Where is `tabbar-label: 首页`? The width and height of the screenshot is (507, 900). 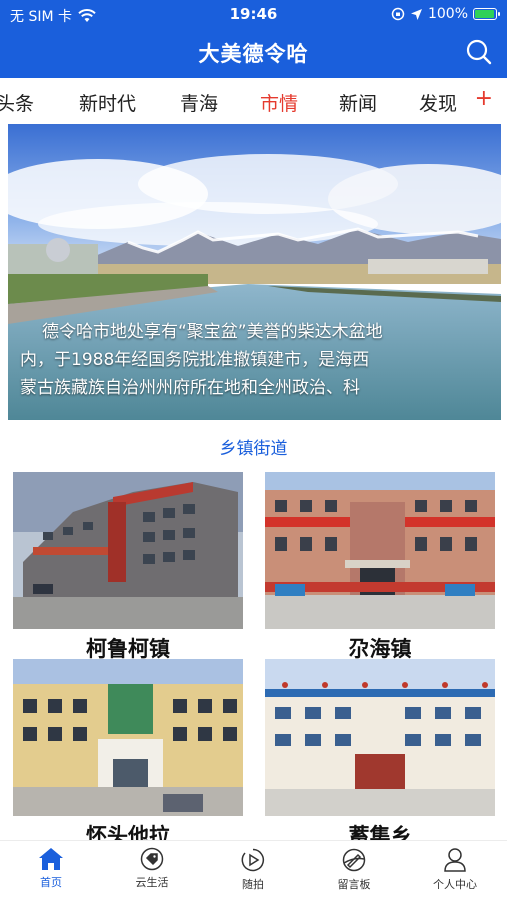 tabbar-label: 首页 is located at coordinates (51, 882).